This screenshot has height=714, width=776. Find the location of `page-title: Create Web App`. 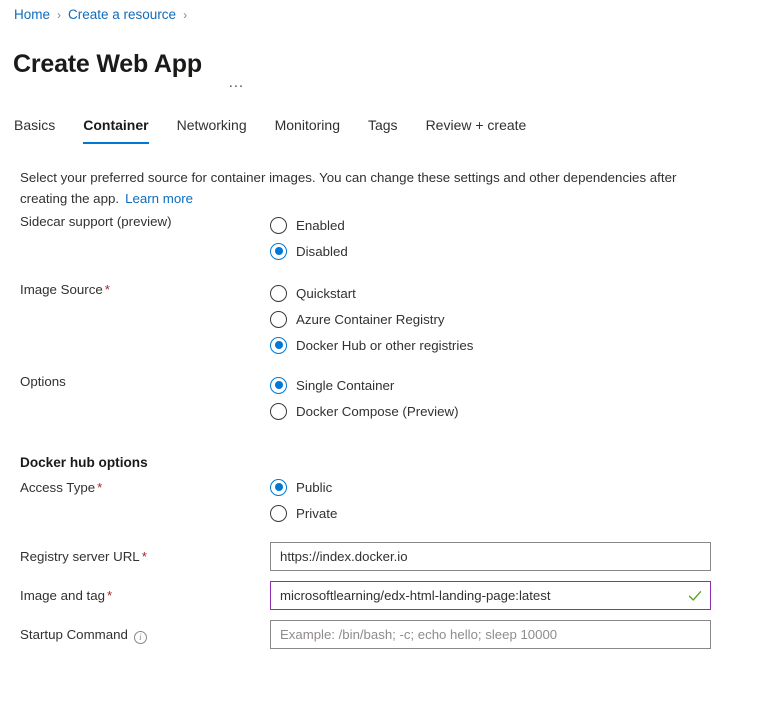

page-title: Create Web App is located at coordinates (107, 63).